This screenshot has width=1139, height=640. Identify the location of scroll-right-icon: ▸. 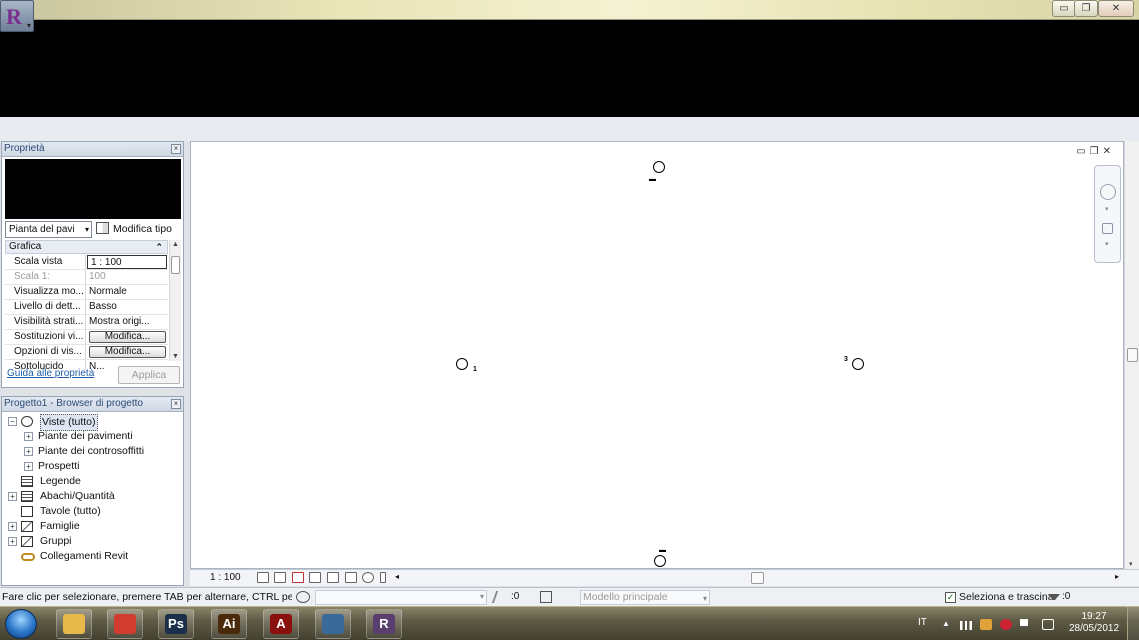
(1117, 576).